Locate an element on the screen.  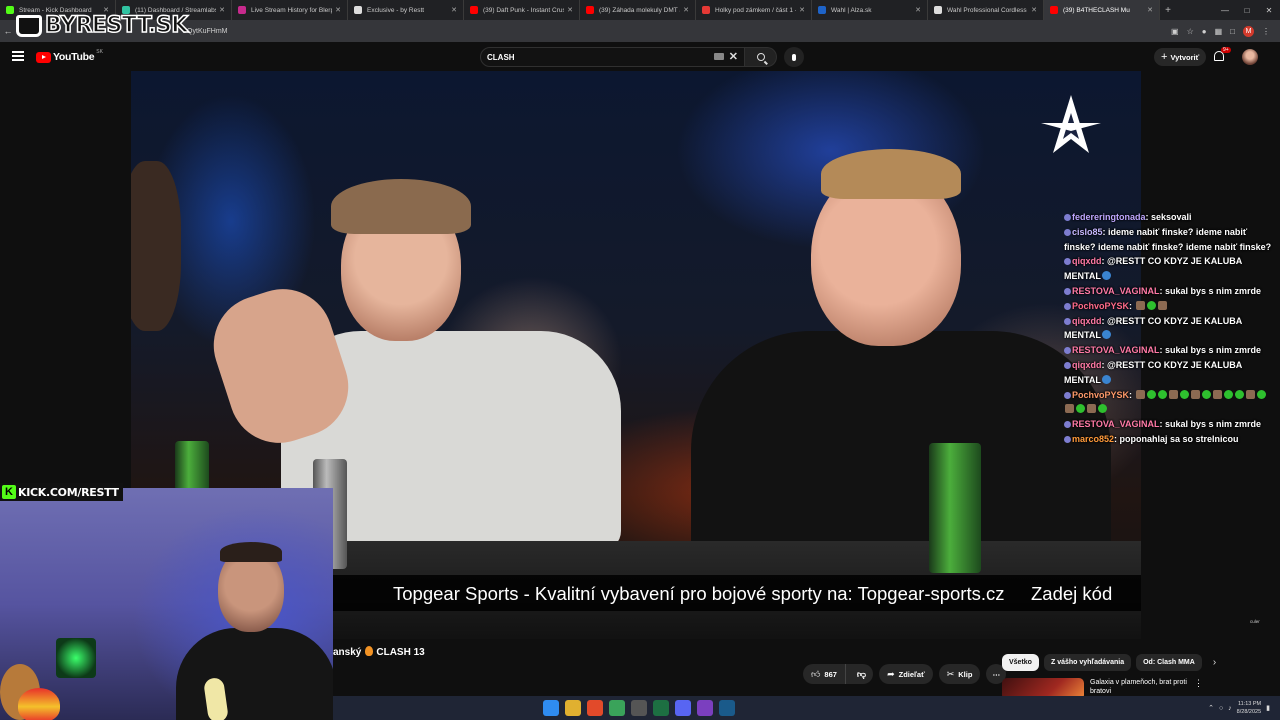
search-button is located at coordinates (761, 57).